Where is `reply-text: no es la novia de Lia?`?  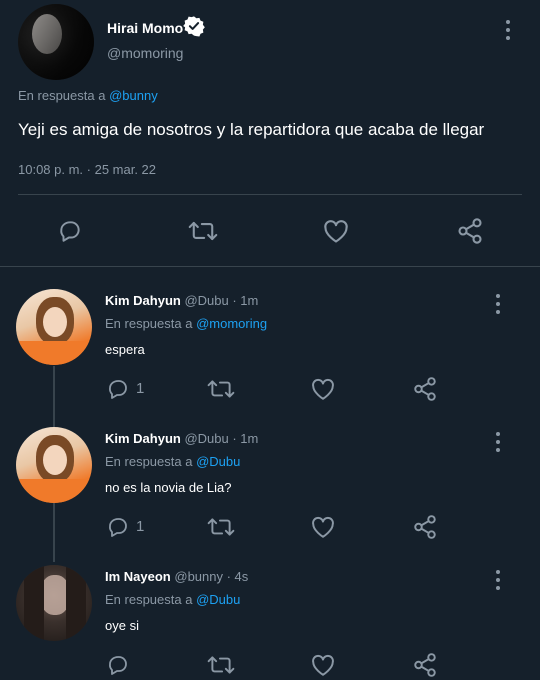 reply-text: no es la novia de Lia? is located at coordinates (168, 487).